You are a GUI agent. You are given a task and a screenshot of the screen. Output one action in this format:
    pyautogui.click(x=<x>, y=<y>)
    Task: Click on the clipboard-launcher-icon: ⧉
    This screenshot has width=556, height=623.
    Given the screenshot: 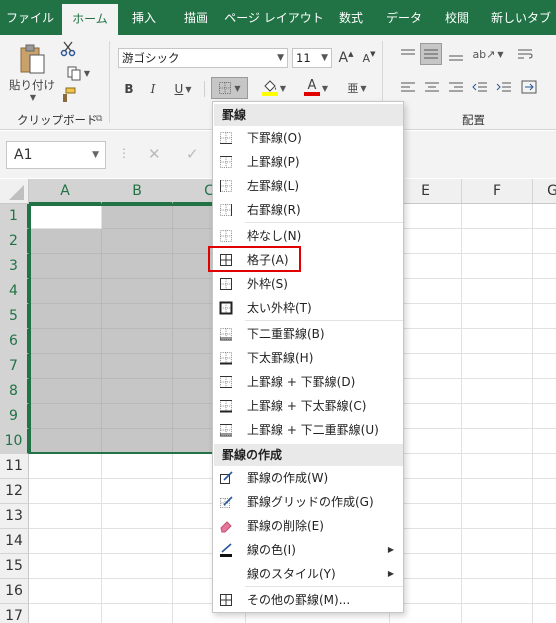 What is the action you would take?
    pyautogui.click(x=99, y=119)
    